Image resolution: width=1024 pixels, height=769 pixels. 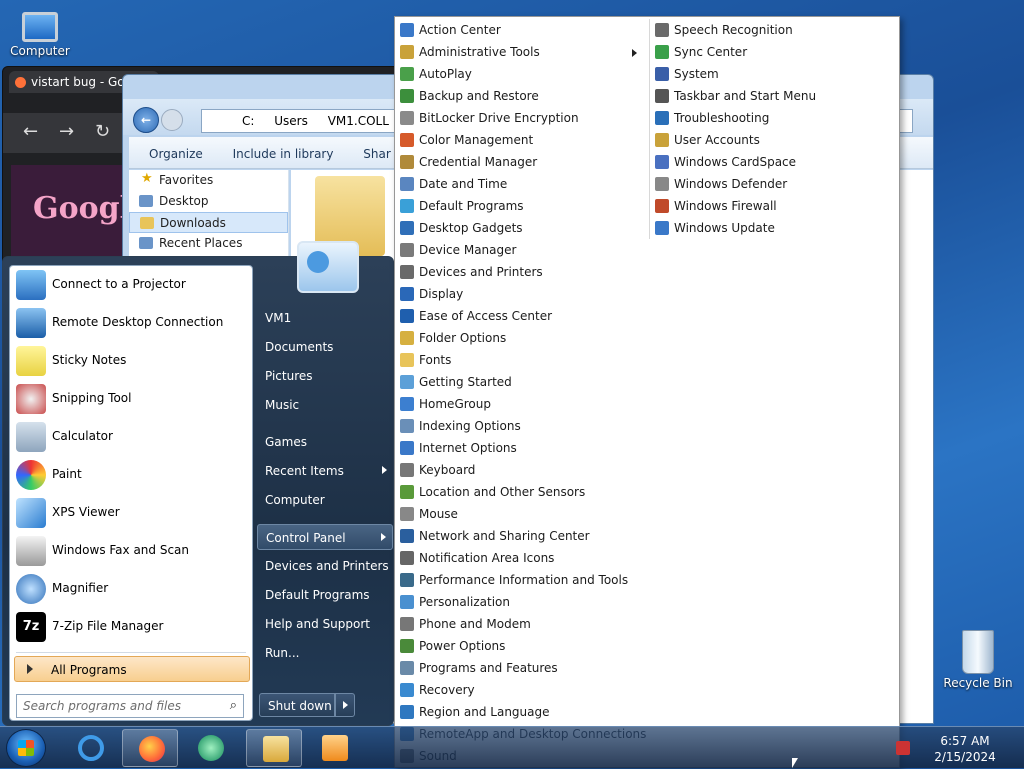 What do you see at coordinates (325, 471) in the screenshot?
I see `place-recent-items: Recent Items` at bounding box center [325, 471].